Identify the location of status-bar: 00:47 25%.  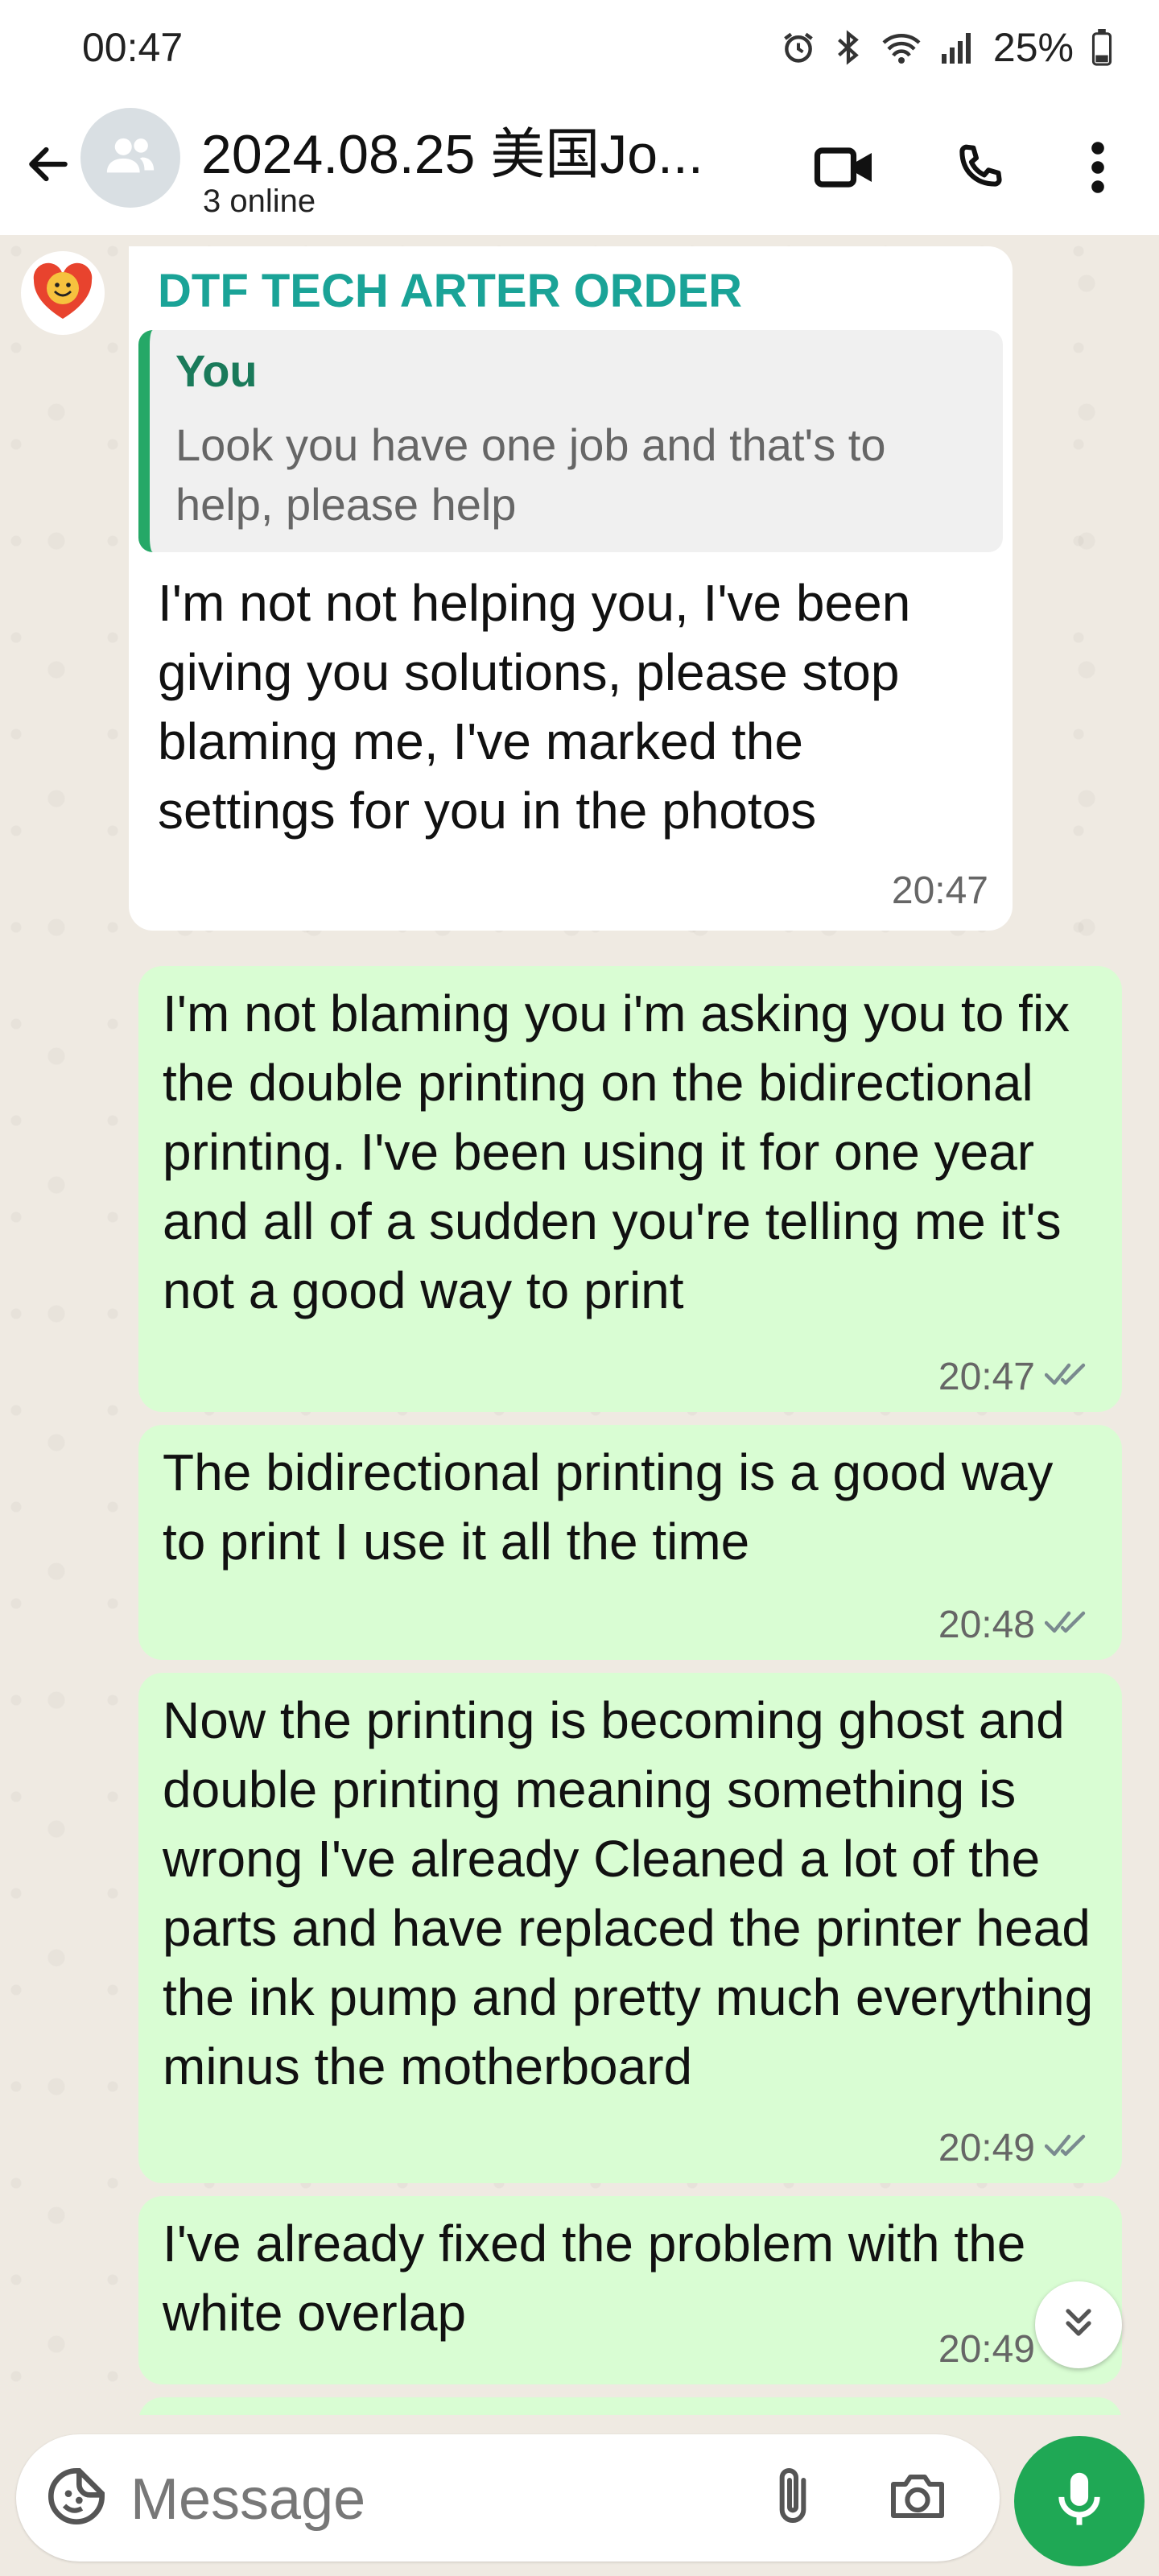
(579, 48).